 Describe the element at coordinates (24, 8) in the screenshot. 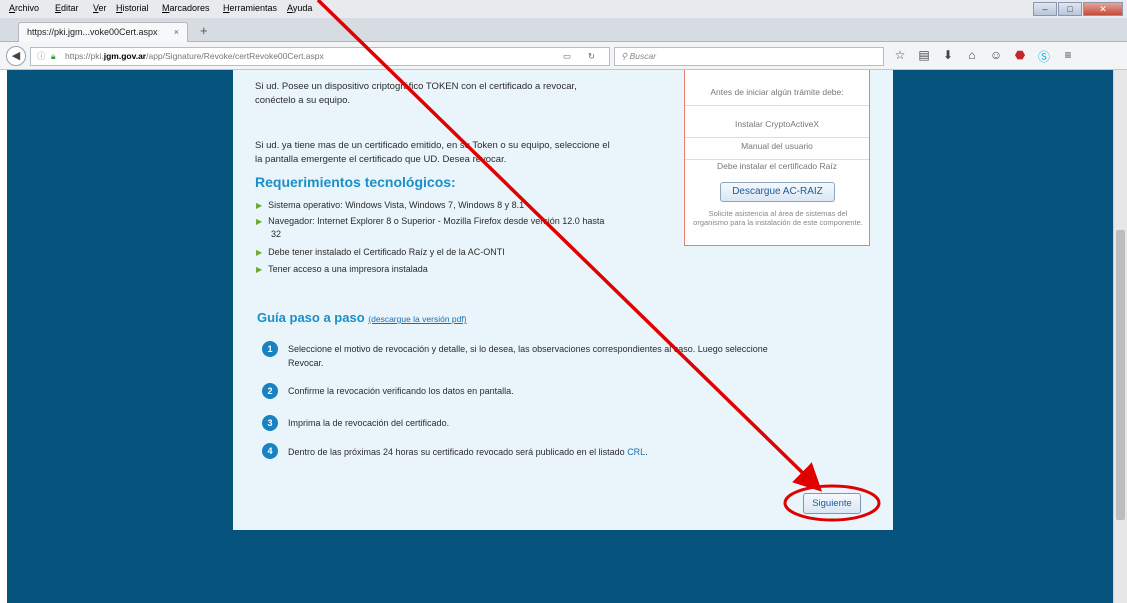

I see `menu-archivo: Archivo` at that location.